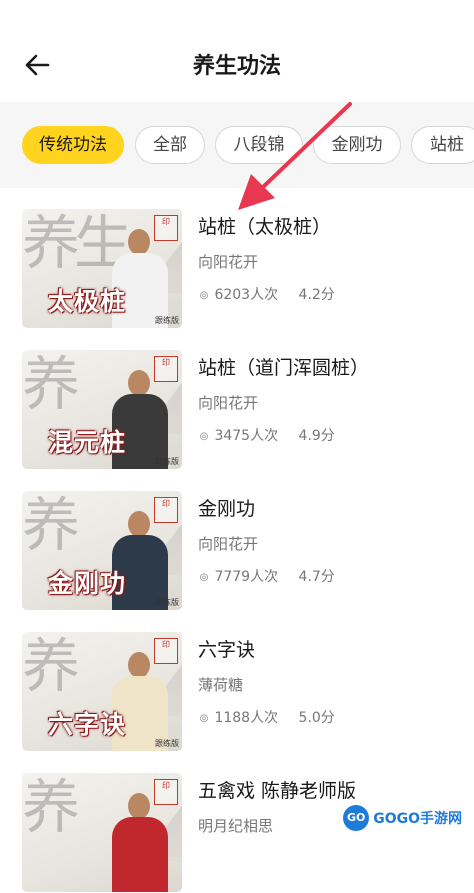  What do you see at coordinates (102, 691) in the screenshot?
I see `thumbnail: 养 印 六字诀 跟练版` at bounding box center [102, 691].